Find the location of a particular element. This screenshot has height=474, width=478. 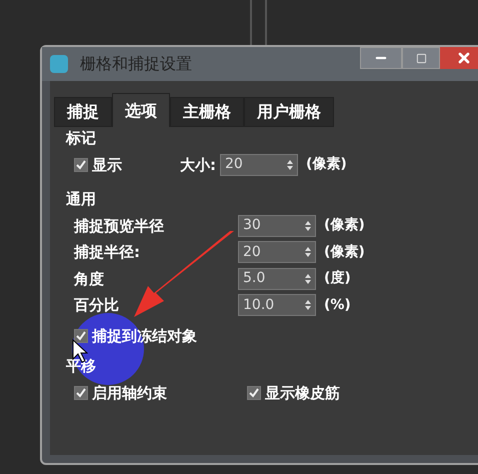

tab: 主栅格 is located at coordinates (207, 112).